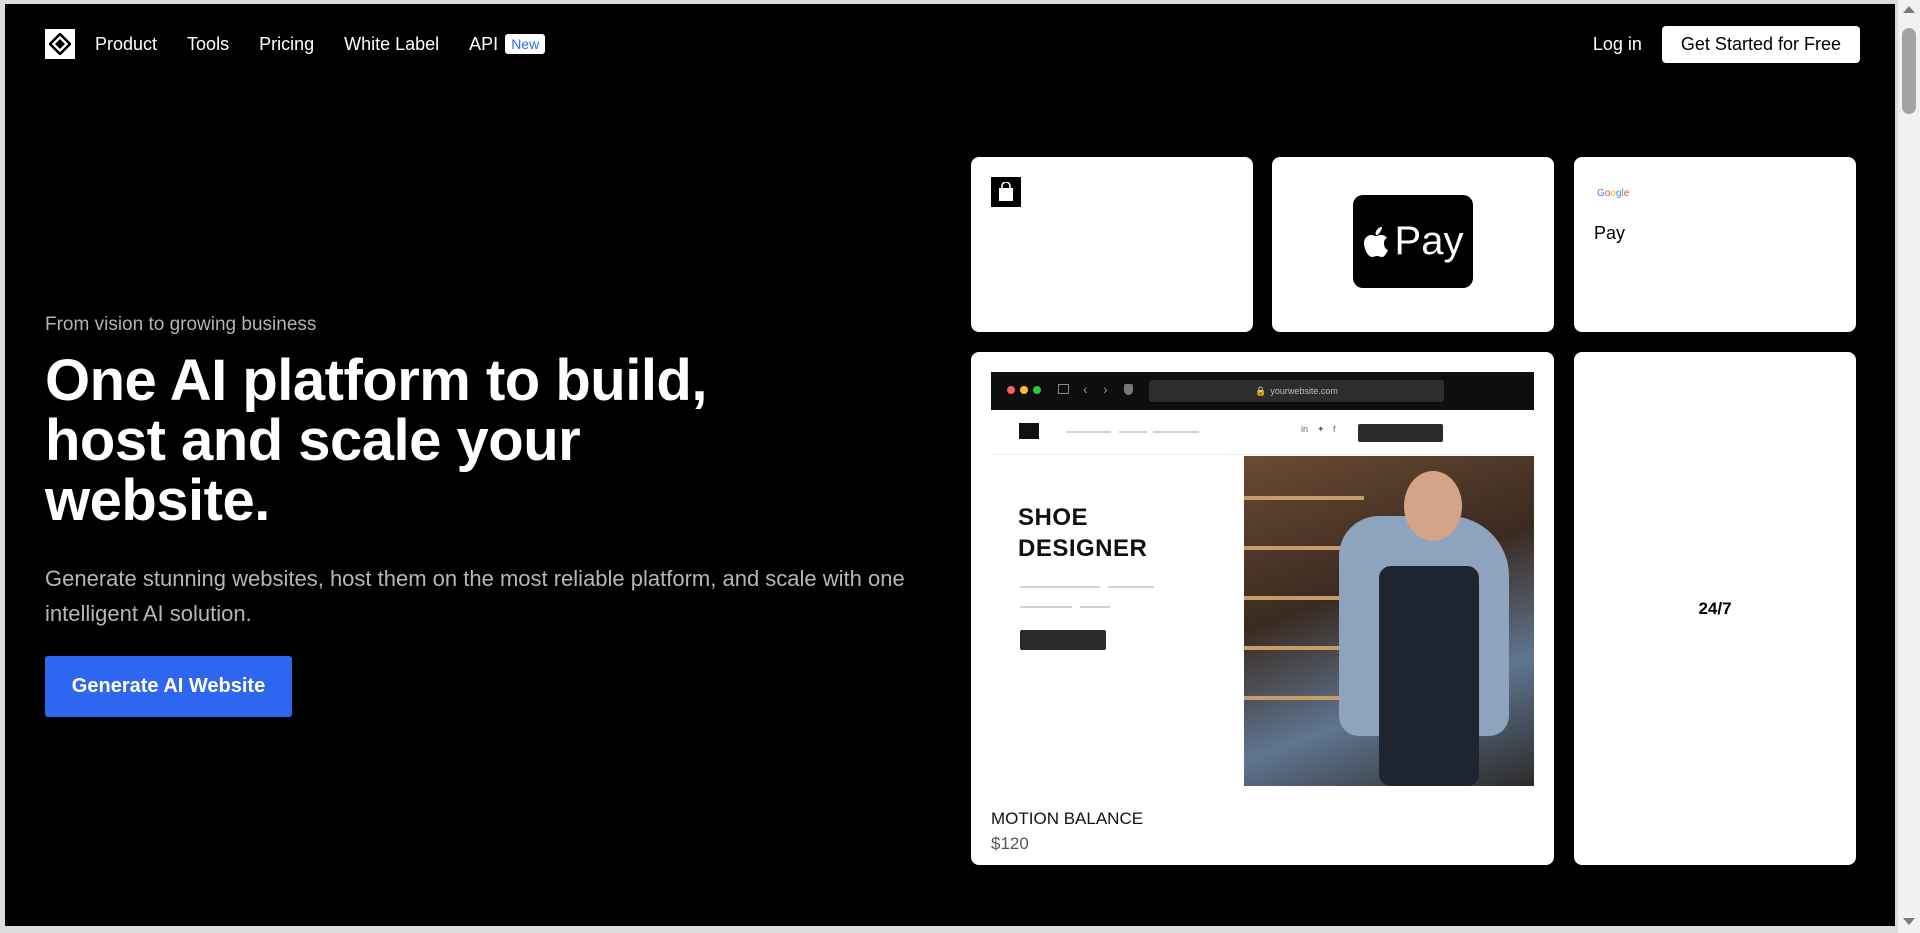  What do you see at coordinates (1029, 431) in the screenshot?
I see `site-logo` at bounding box center [1029, 431].